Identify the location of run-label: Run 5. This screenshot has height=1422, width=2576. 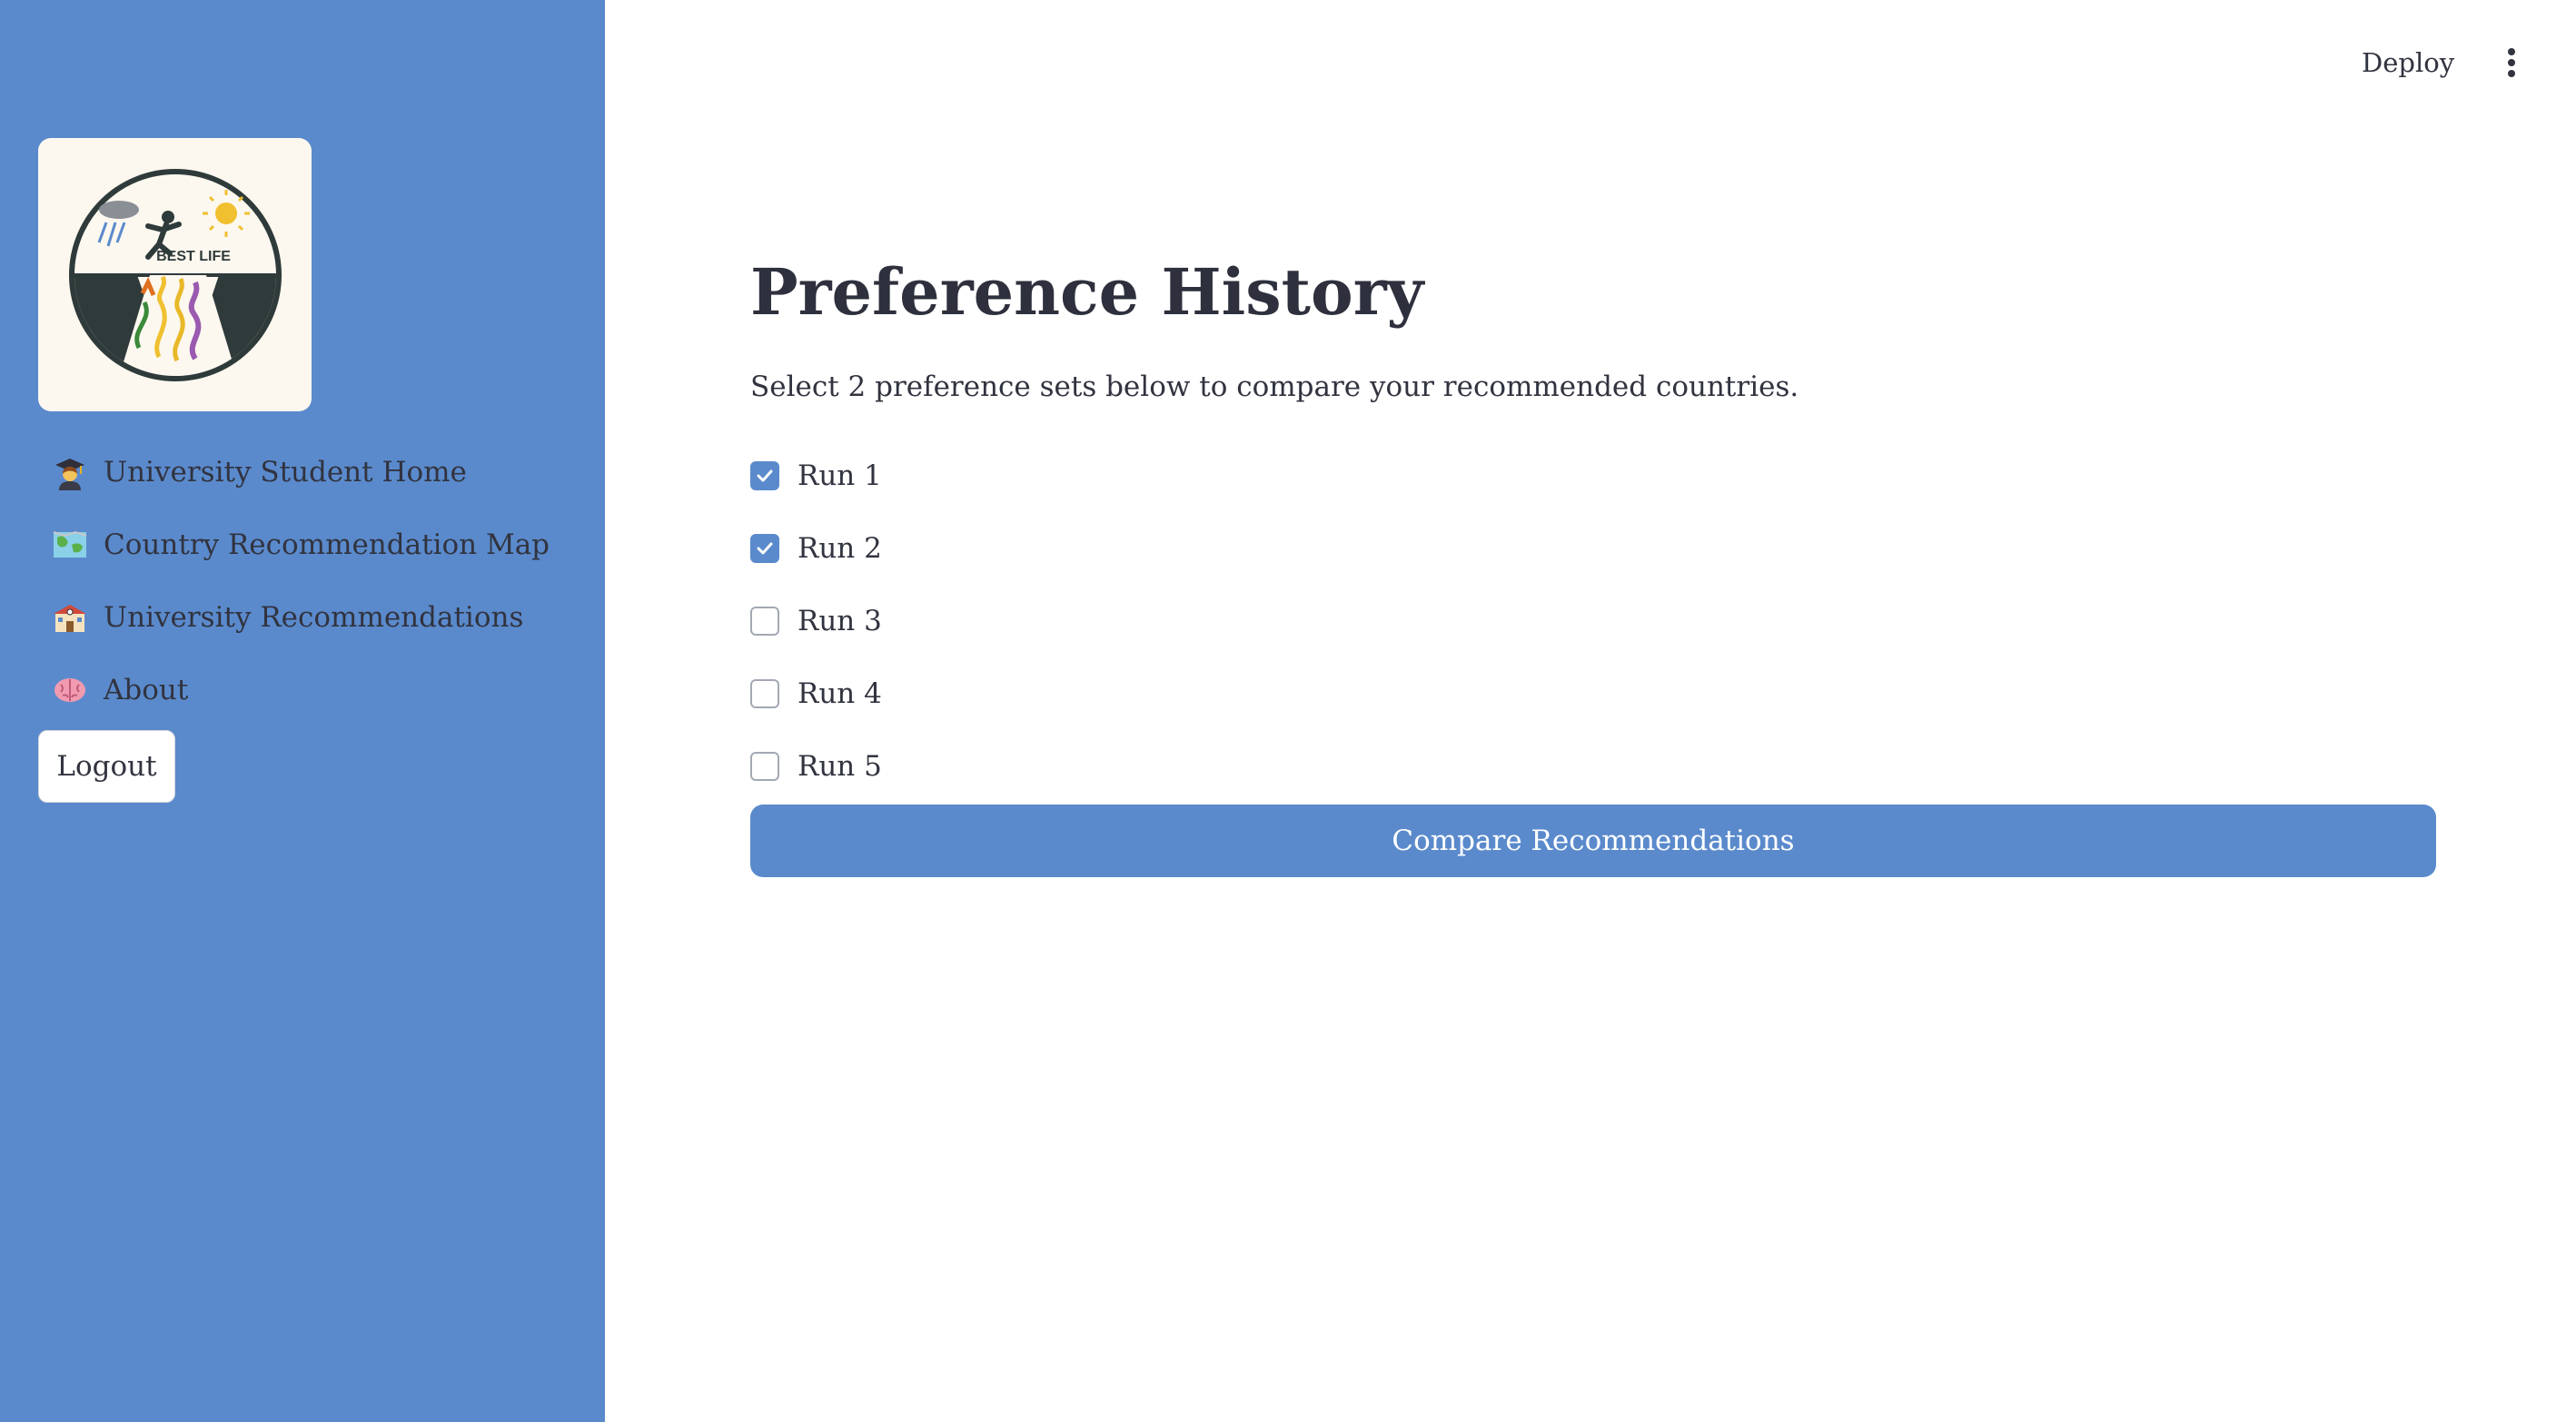
(840, 767).